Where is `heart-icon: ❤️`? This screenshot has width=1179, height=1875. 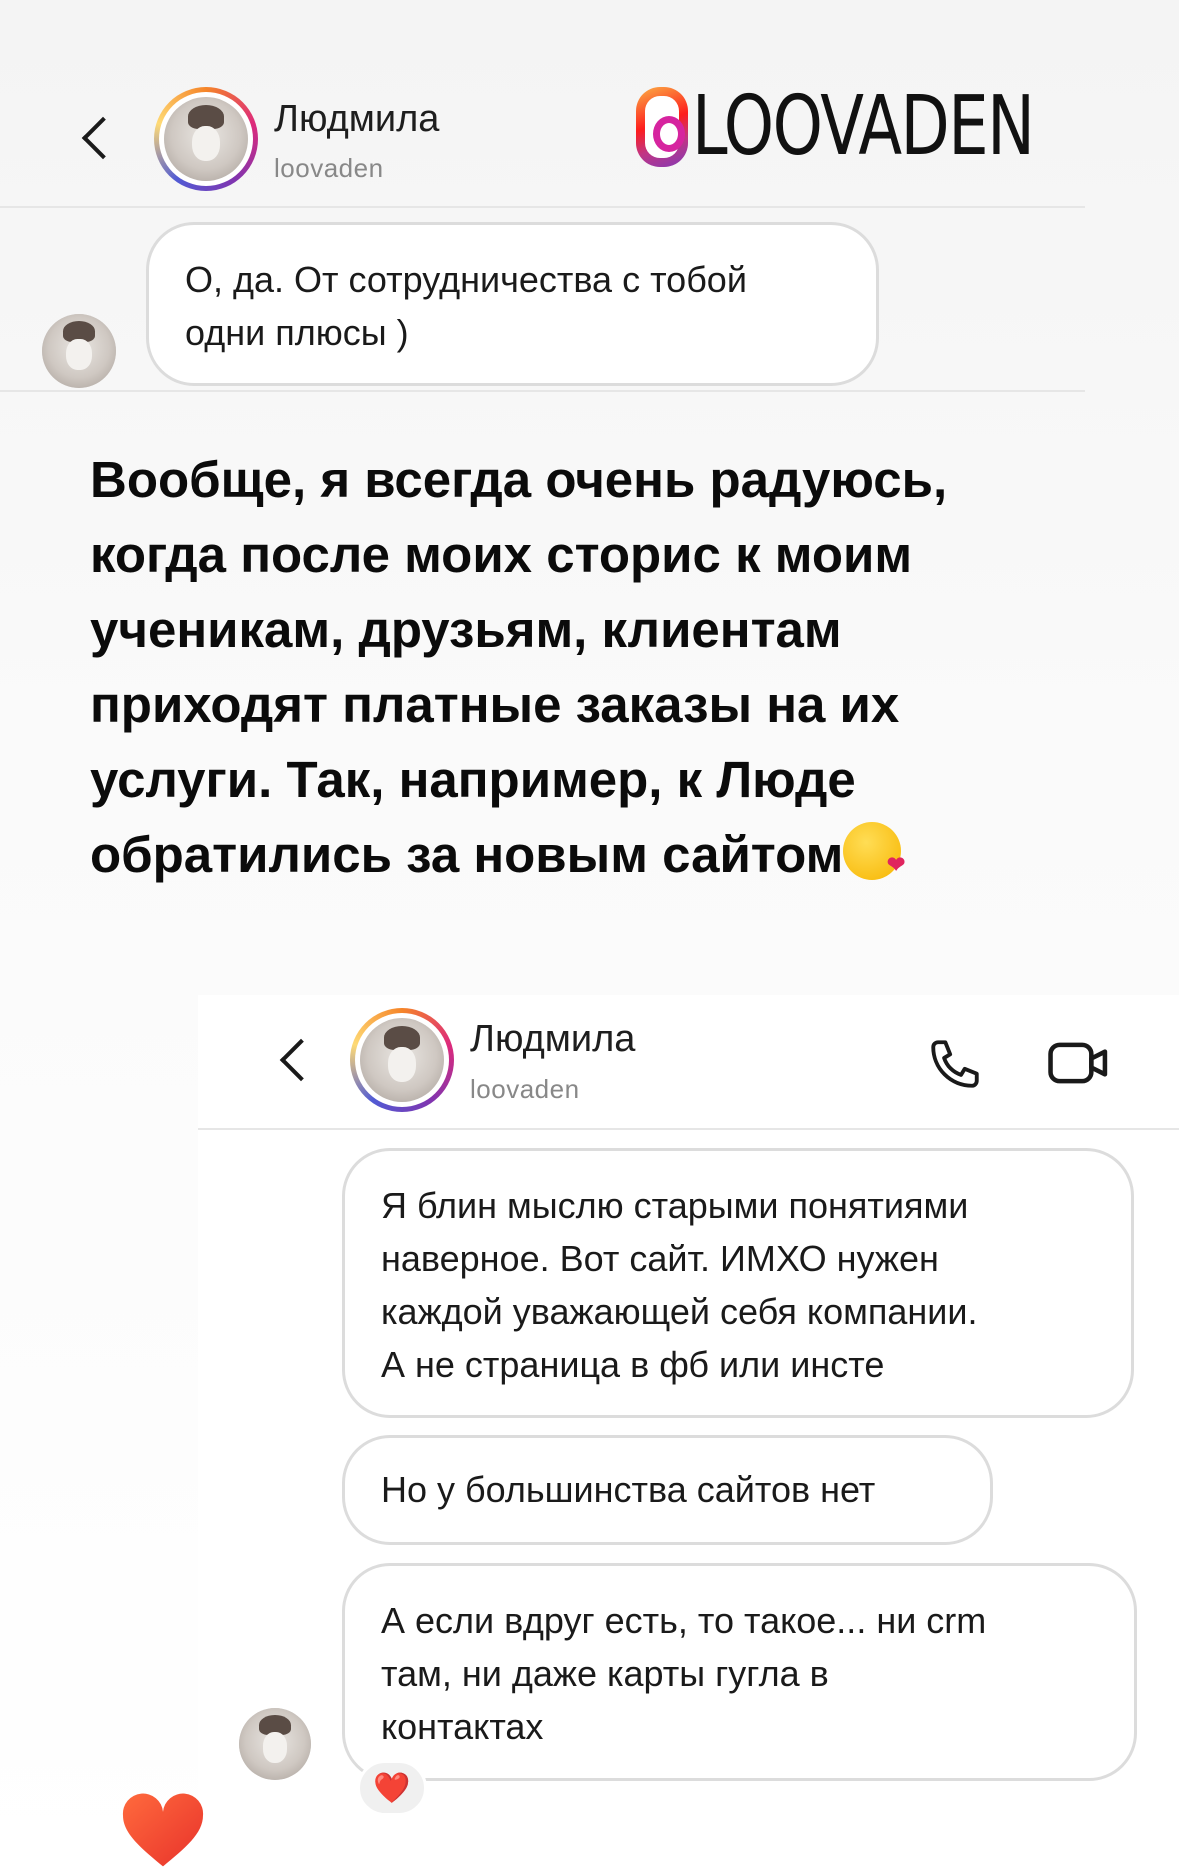
heart-icon: ❤️ is located at coordinates (392, 1788).